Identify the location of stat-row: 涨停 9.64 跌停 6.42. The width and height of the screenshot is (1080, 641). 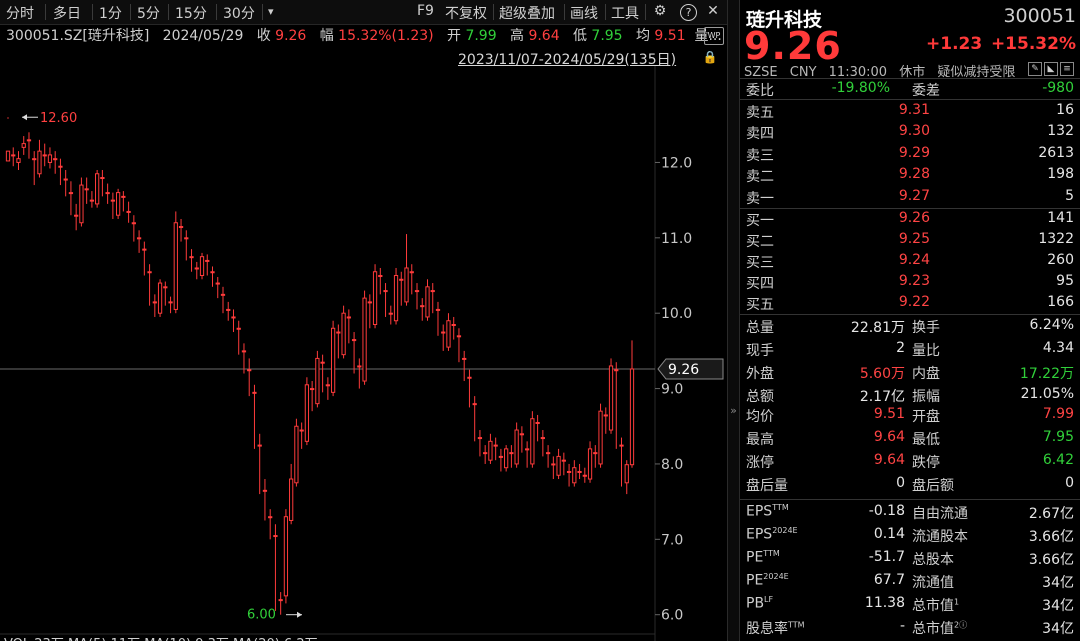
(910, 463).